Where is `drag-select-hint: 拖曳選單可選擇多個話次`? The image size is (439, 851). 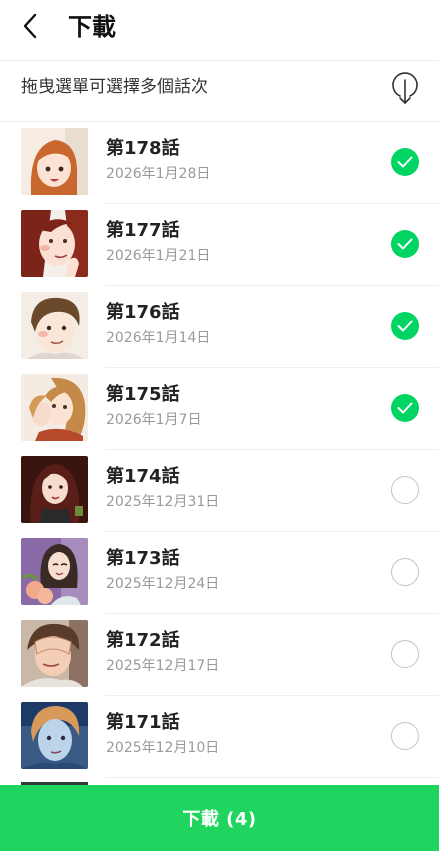 drag-select-hint: 拖曳選單可選擇多個話次 is located at coordinates (114, 87).